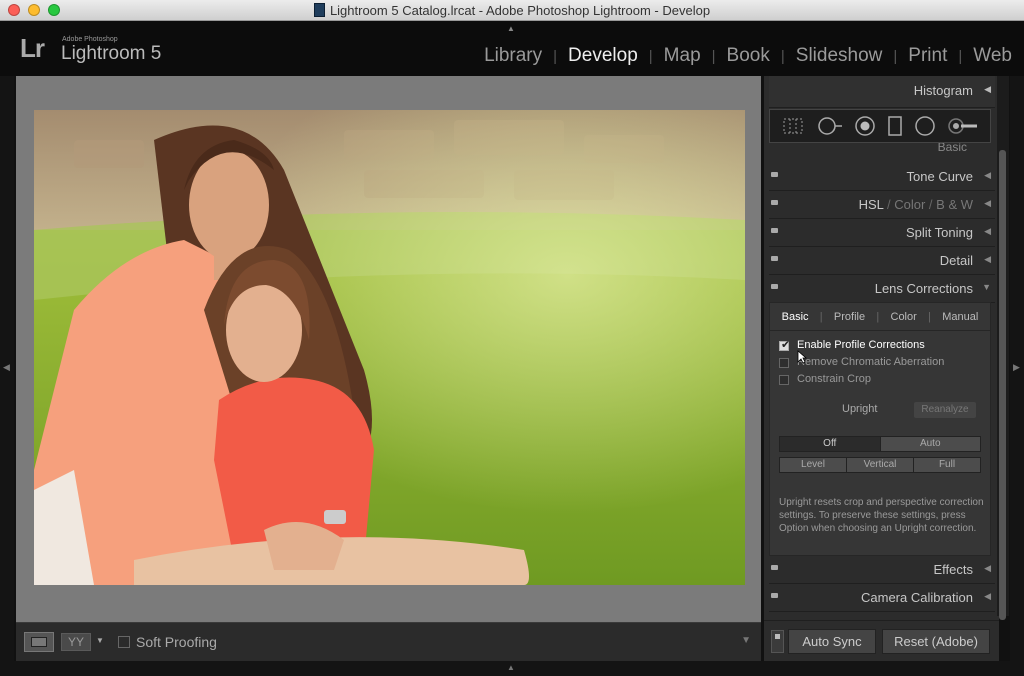 The width and height of the screenshot is (1024, 676). What do you see at coordinates (956, 260) in the screenshot?
I see `detail-title: Detail` at bounding box center [956, 260].